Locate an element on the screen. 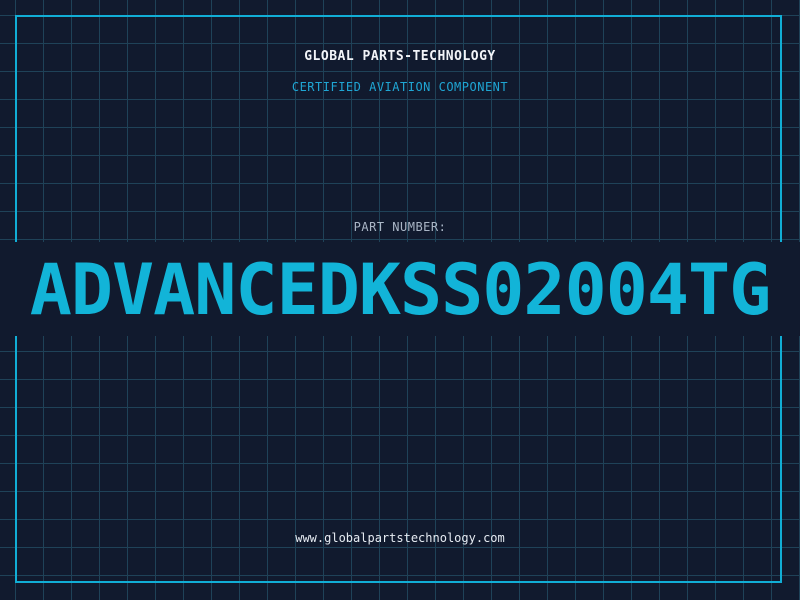 The height and width of the screenshot is (600, 800). website-url: www.globalpartstechnology.com is located at coordinates (400, 538).